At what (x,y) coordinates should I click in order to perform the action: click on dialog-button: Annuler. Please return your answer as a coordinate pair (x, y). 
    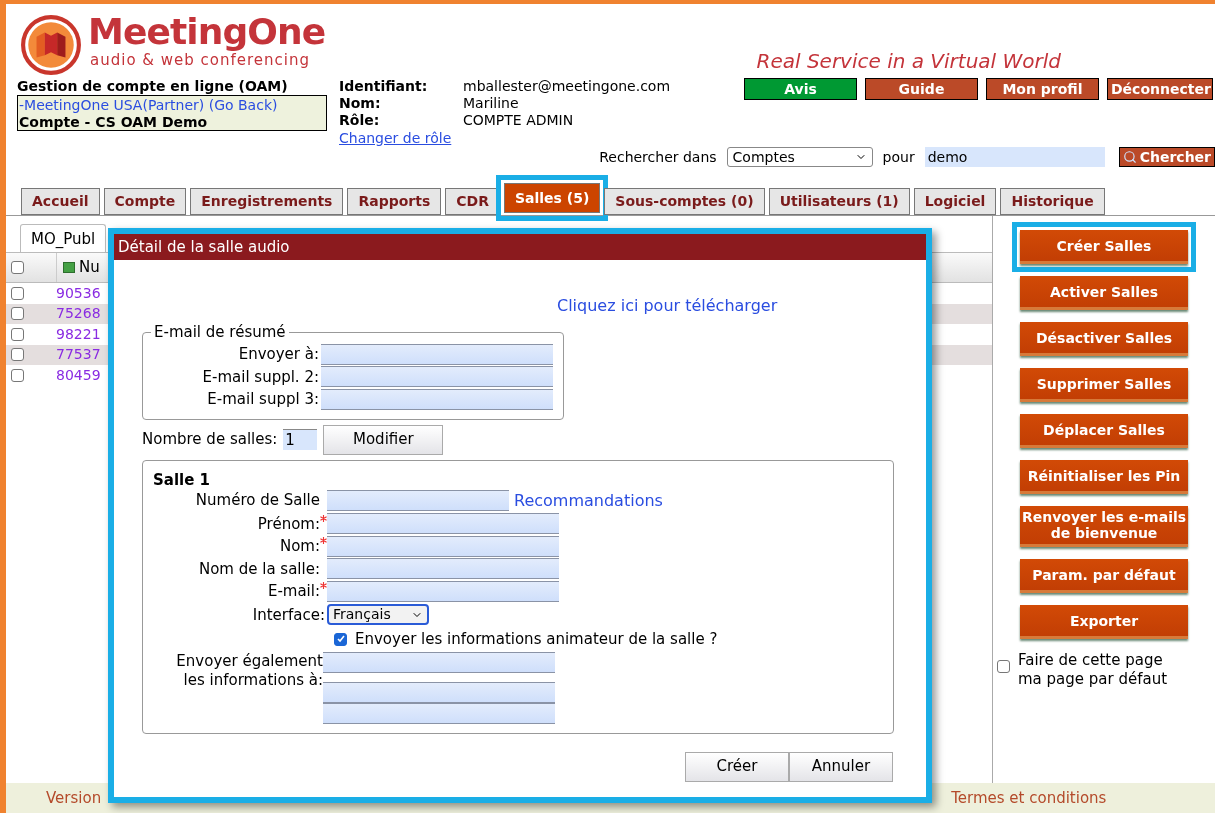
    Looking at the image, I should click on (841, 766).